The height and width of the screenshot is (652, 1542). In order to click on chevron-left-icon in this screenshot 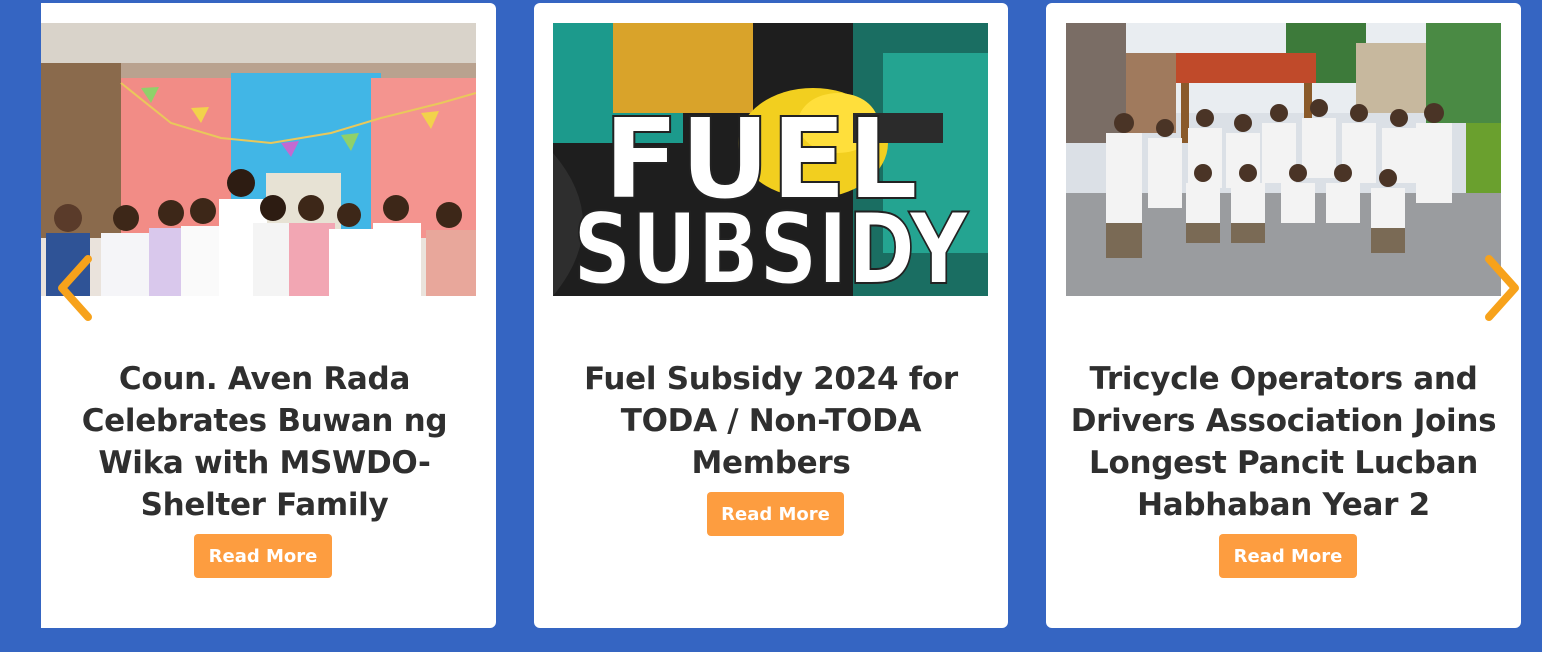, I will do `click(75, 288)`.